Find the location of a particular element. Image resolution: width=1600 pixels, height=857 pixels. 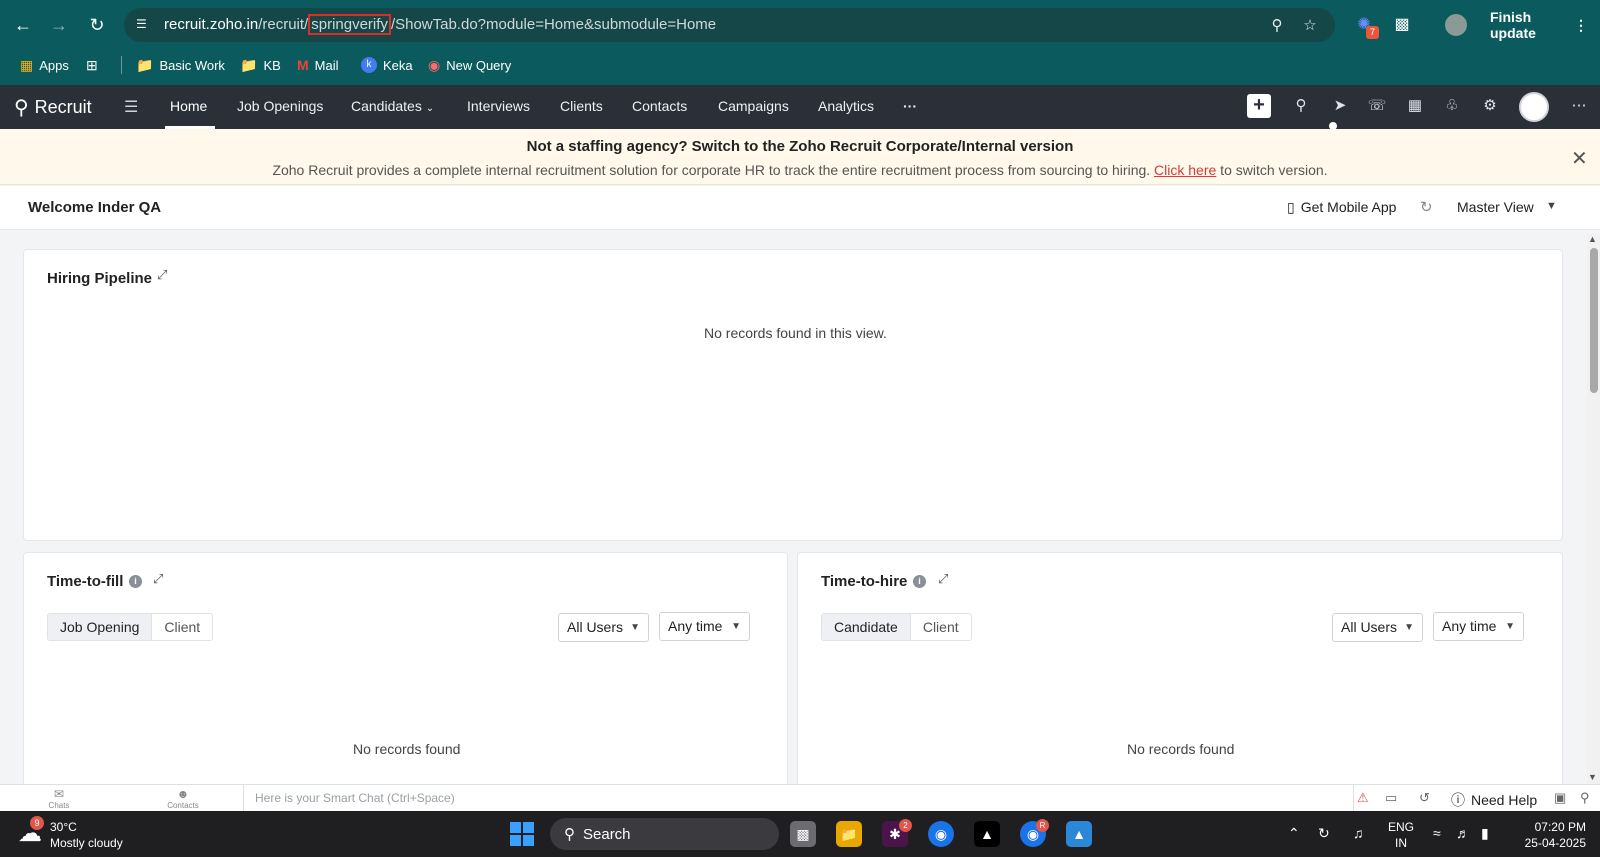

chevron-up-icon: ⌃ is located at coordinates (1294, 833).